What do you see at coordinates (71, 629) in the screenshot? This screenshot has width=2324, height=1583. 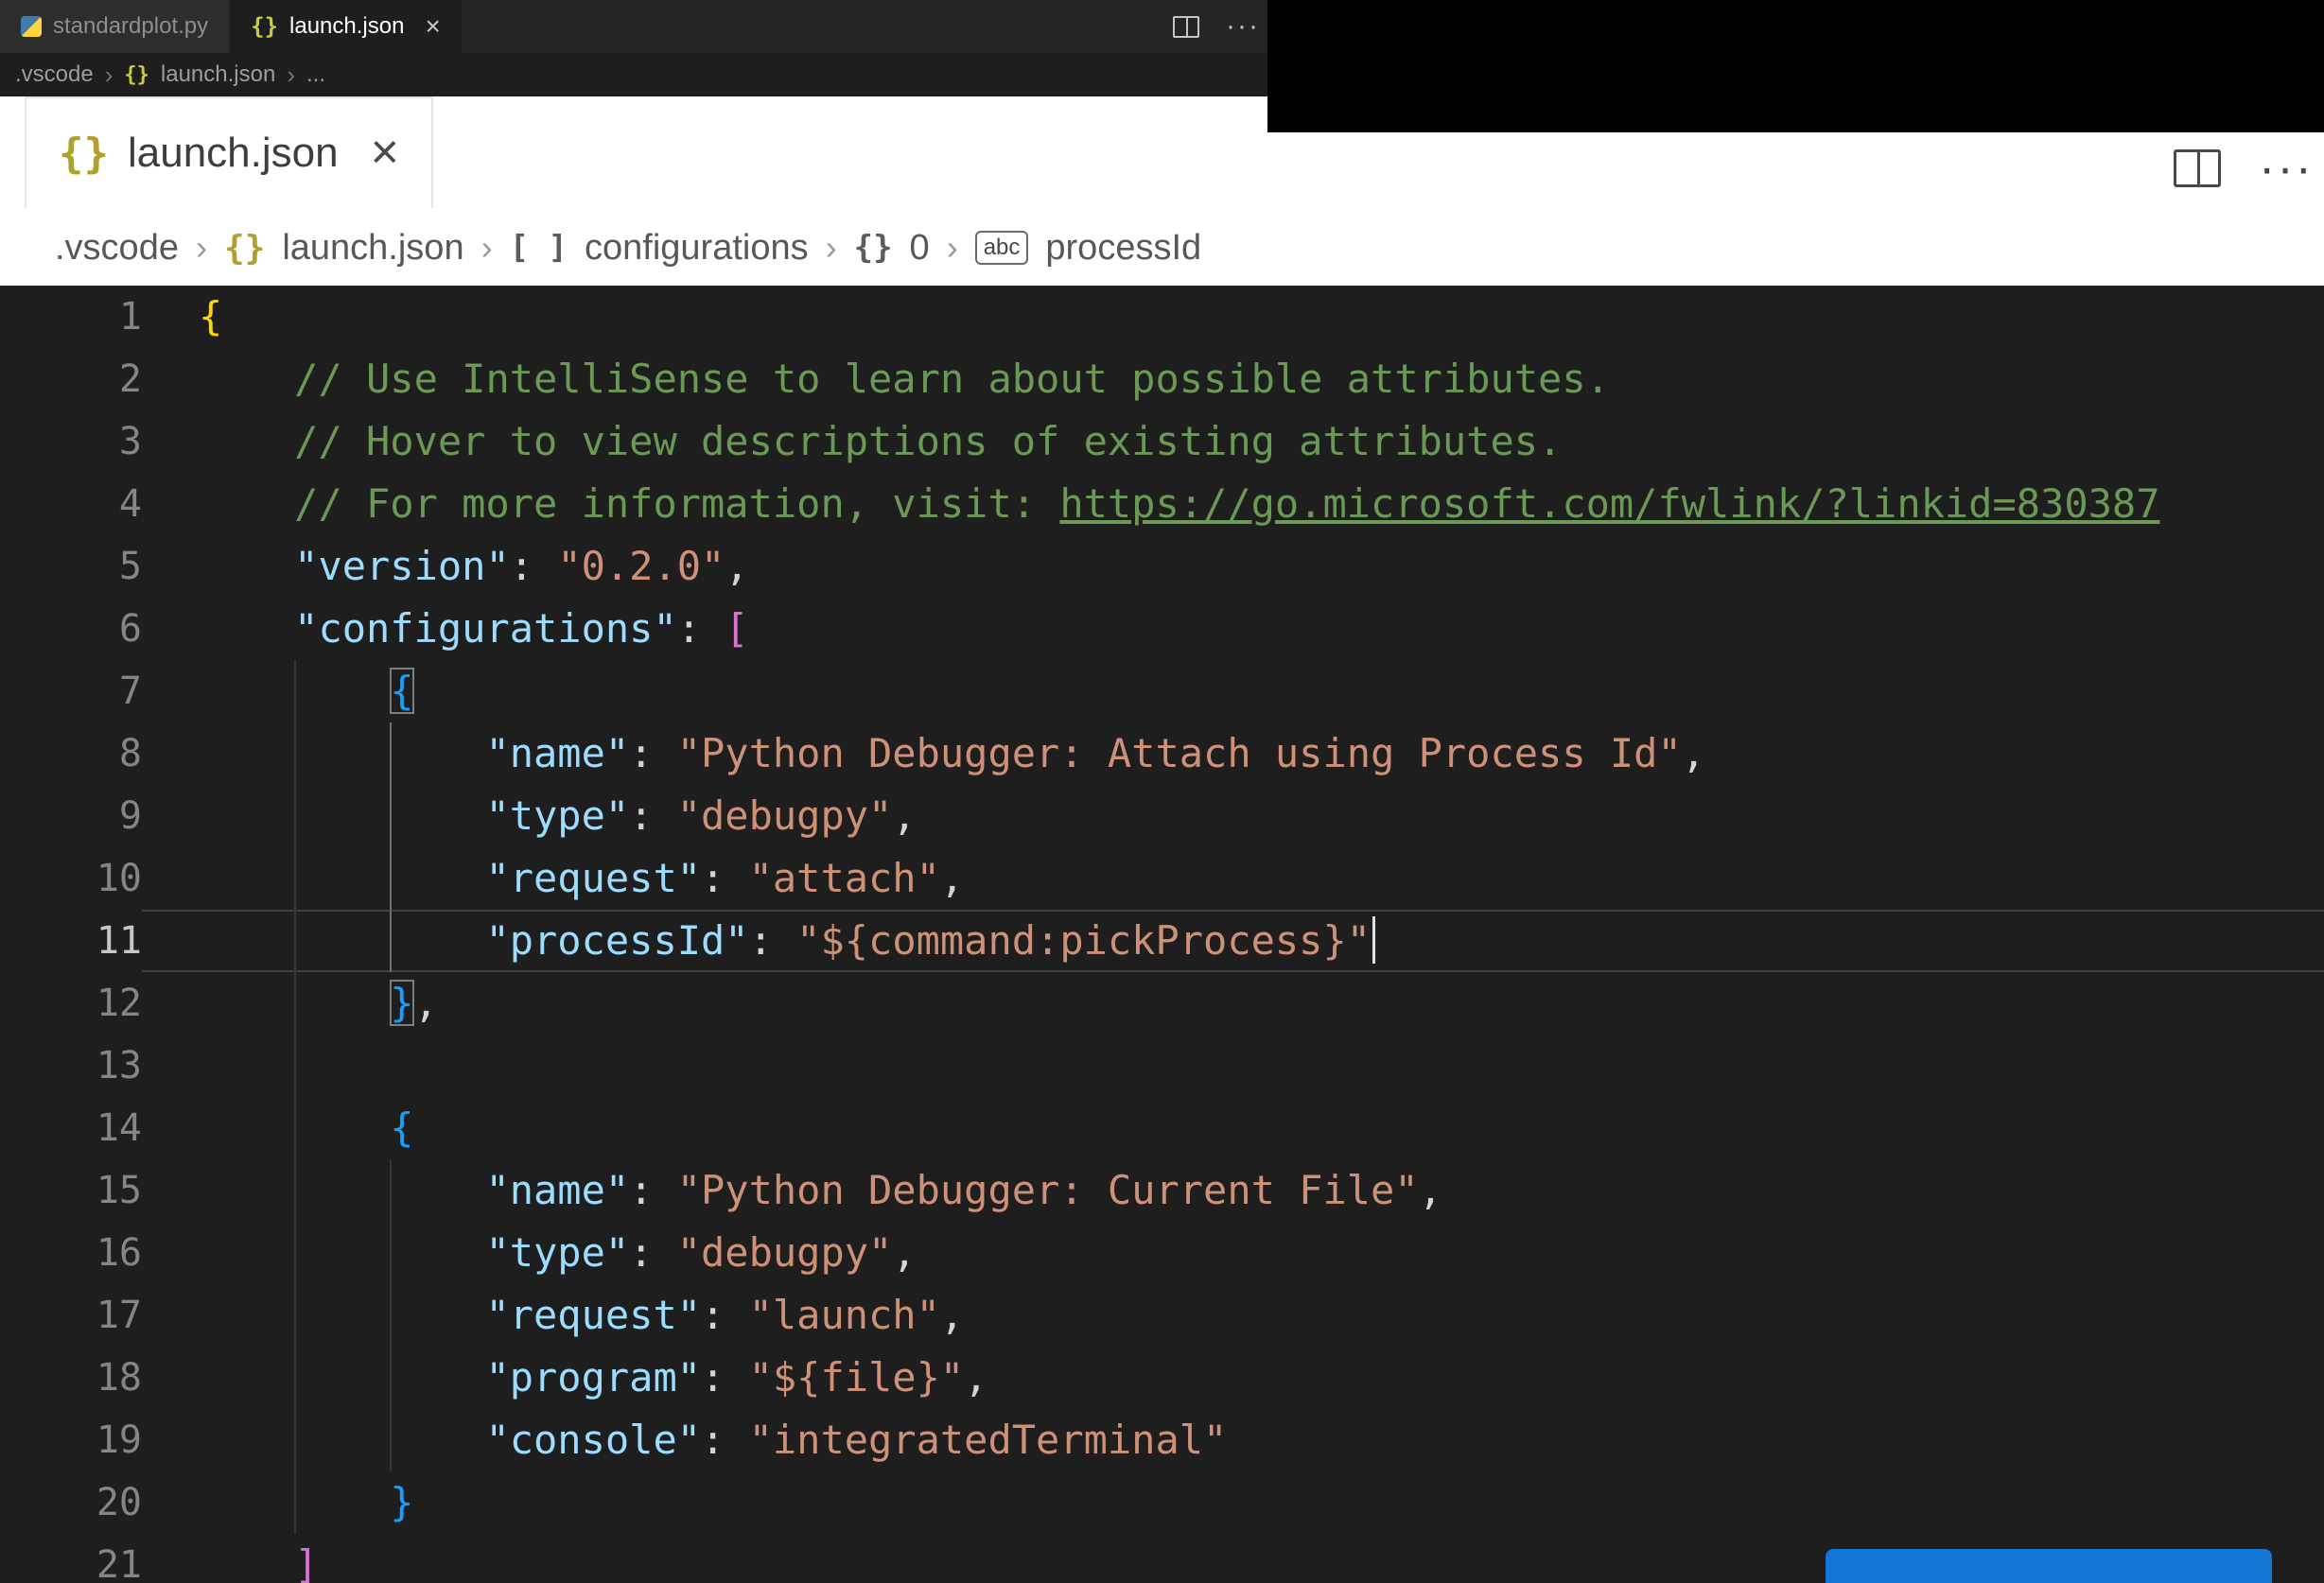 I see `line-number: 6` at bounding box center [71, 629].